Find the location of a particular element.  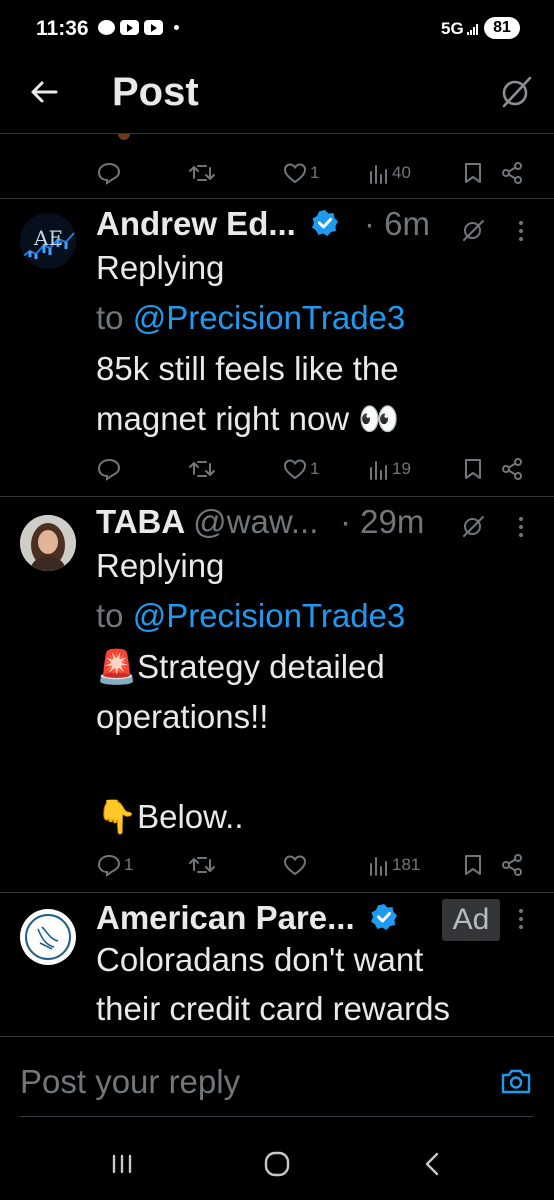

avatar-logo-image is located at coordinates (48, 937).